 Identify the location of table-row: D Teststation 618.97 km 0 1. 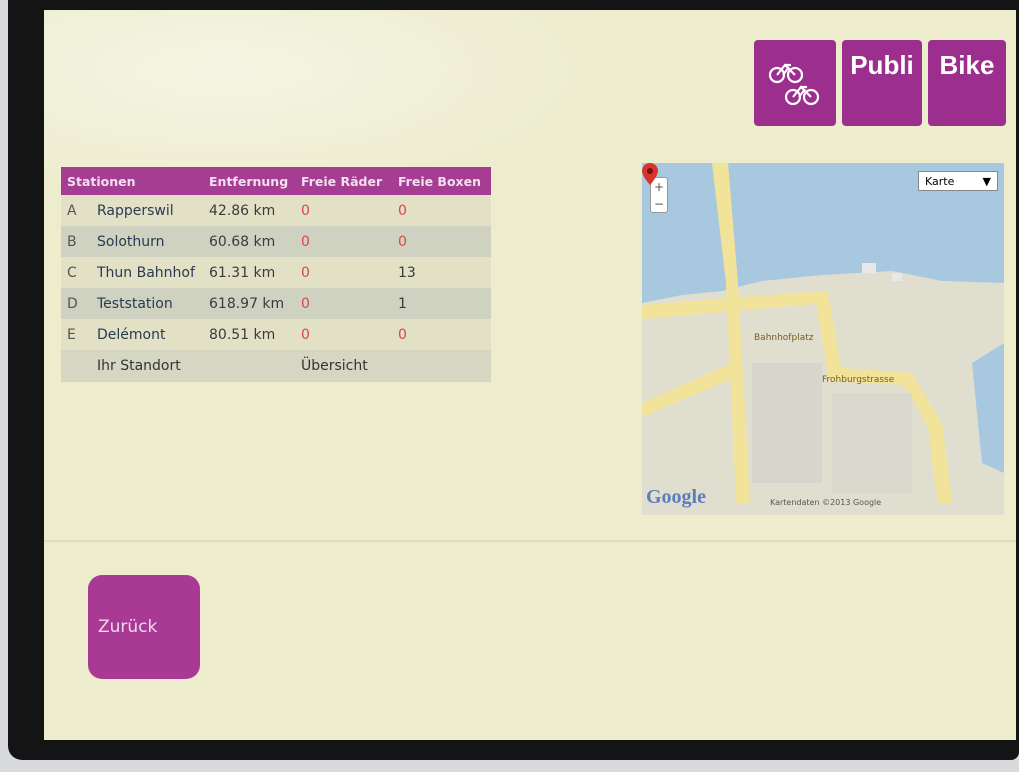
(276, 303).